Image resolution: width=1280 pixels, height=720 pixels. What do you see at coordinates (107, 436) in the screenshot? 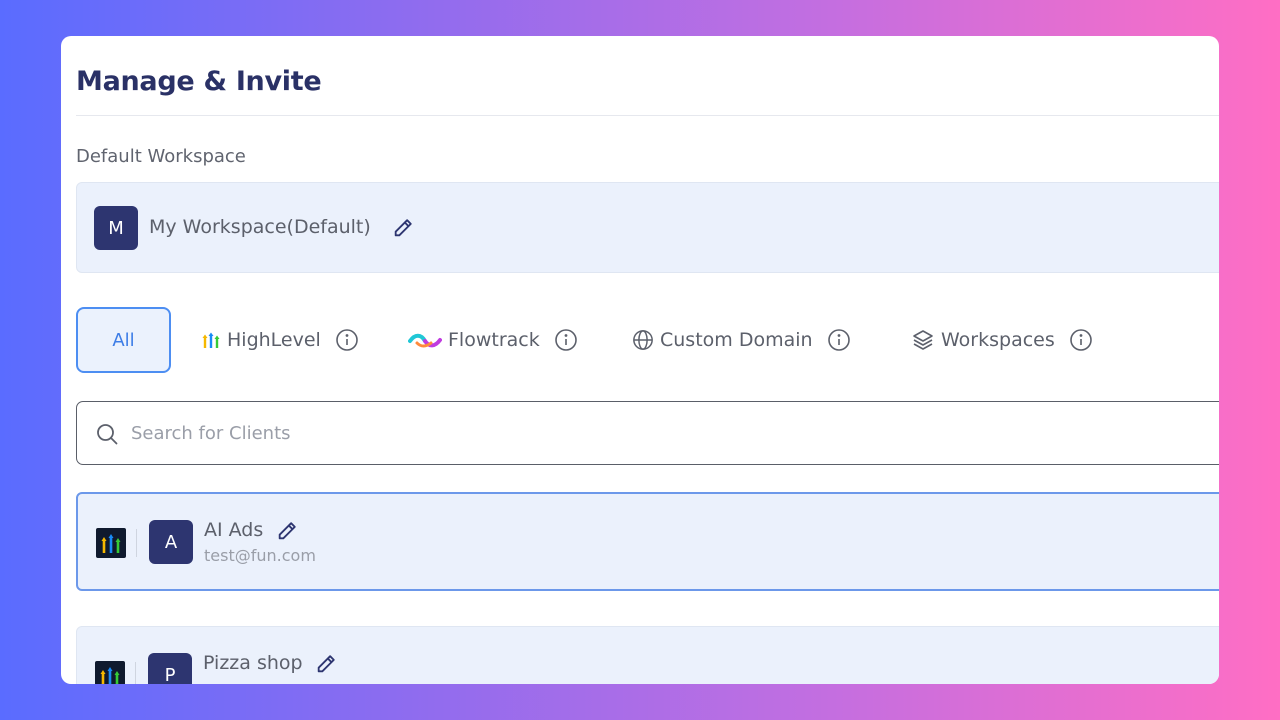
I see `search-icon` at bounding box center [107, 436].